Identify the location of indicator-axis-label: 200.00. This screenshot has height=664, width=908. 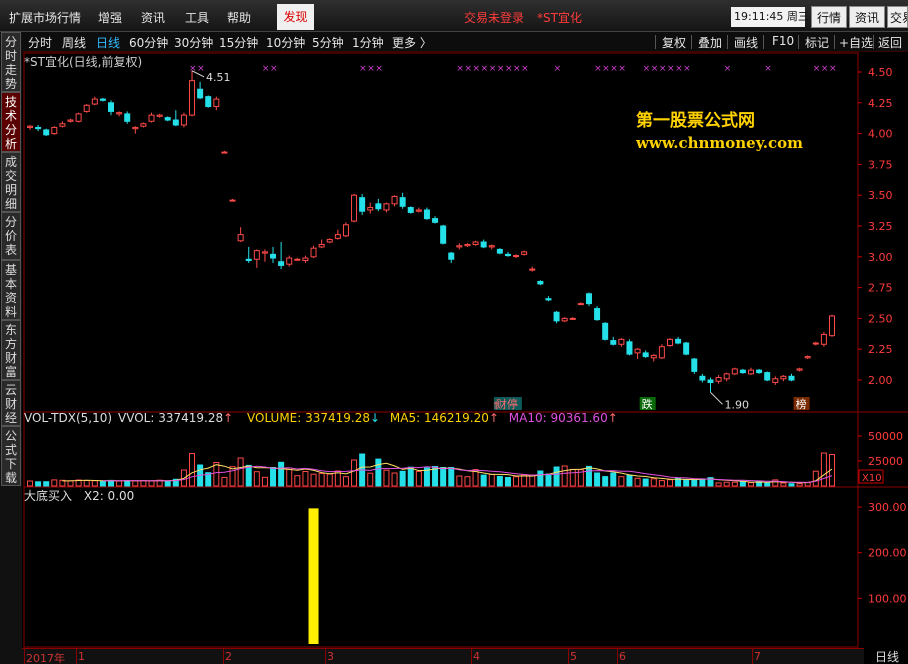
(887, 553).